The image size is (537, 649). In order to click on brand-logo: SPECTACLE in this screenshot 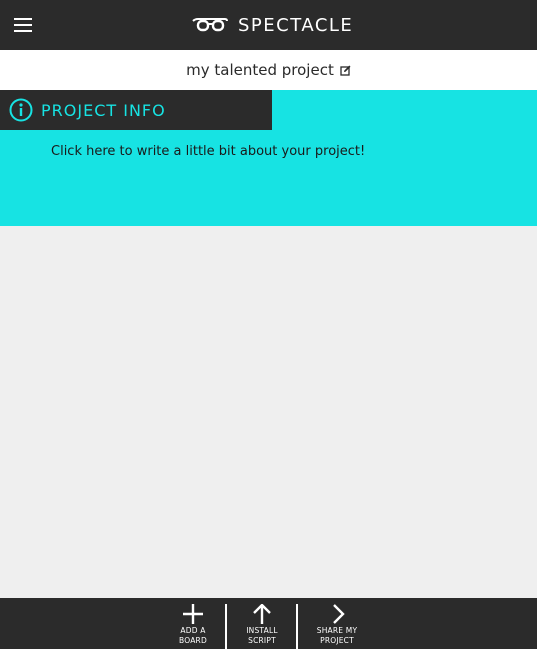, I will do `click(272, 25)`.